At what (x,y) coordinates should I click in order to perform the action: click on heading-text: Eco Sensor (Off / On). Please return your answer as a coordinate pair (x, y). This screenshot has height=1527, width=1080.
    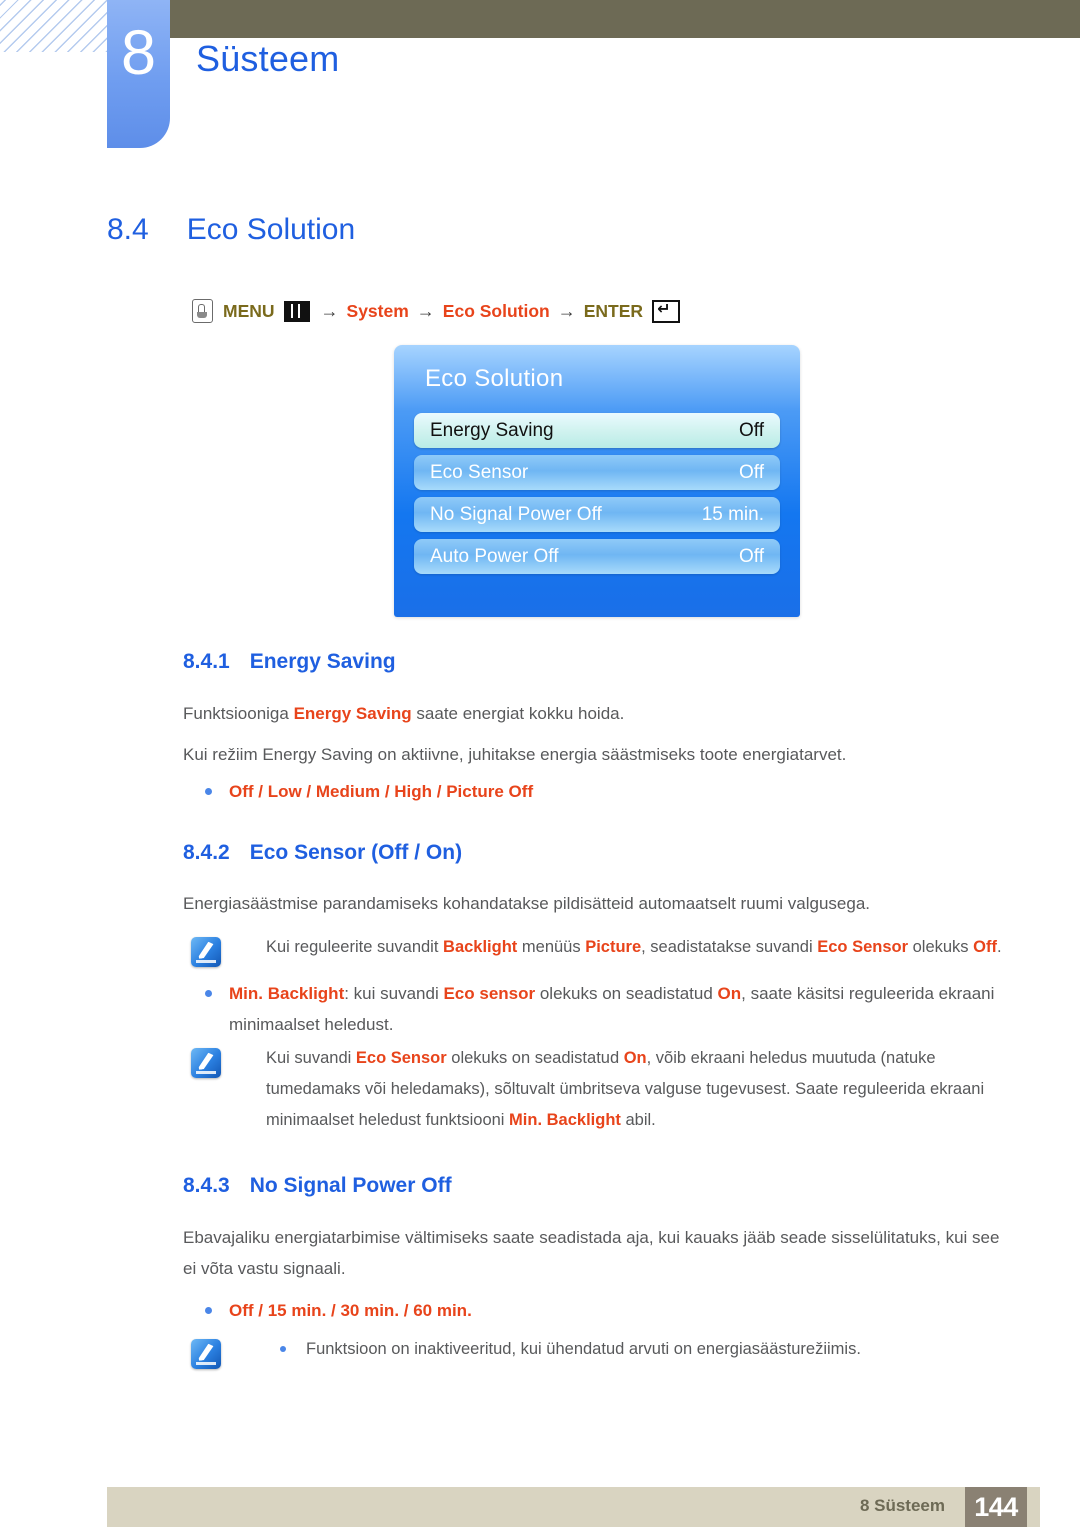
    Looking at the image, I should click on (356, 852).